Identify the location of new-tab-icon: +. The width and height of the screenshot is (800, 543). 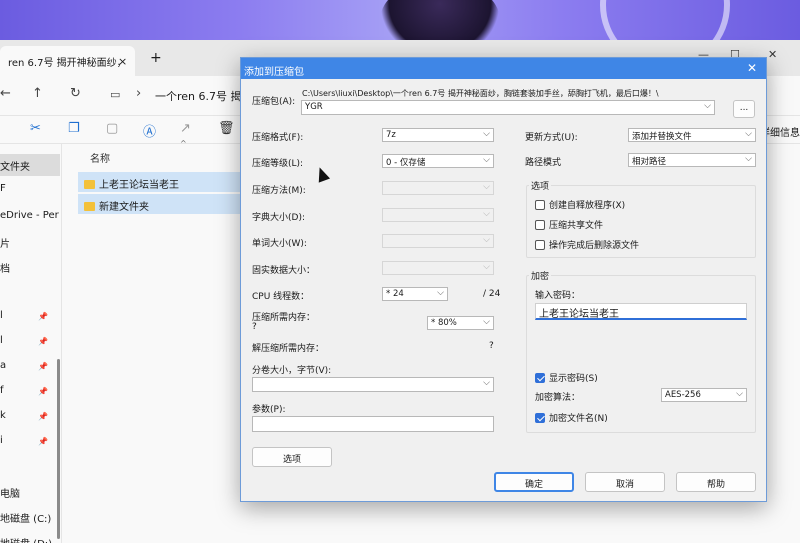
(156, 58).